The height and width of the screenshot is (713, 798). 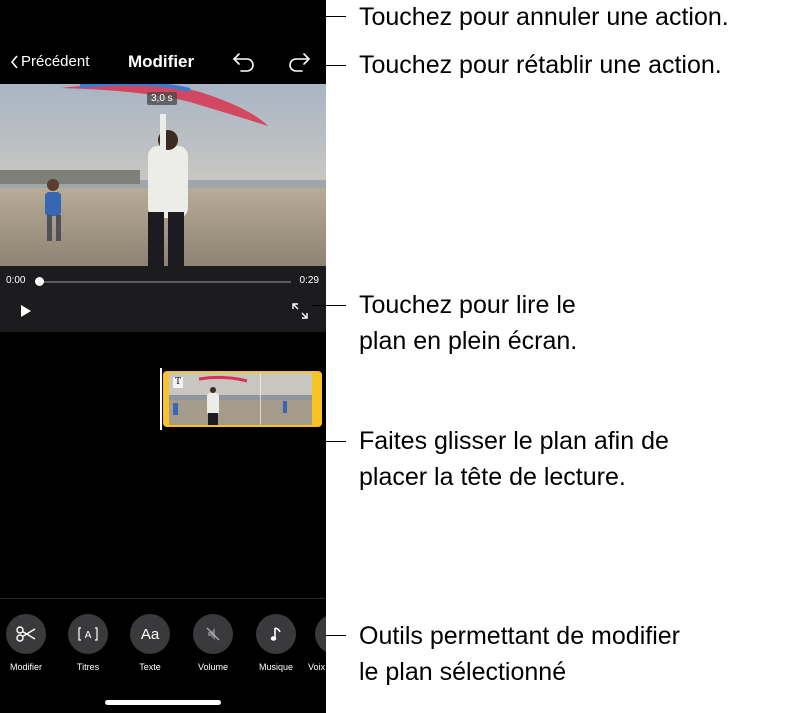 I want to click on tool-modifier: Modifier, so click(x=26, y=643).